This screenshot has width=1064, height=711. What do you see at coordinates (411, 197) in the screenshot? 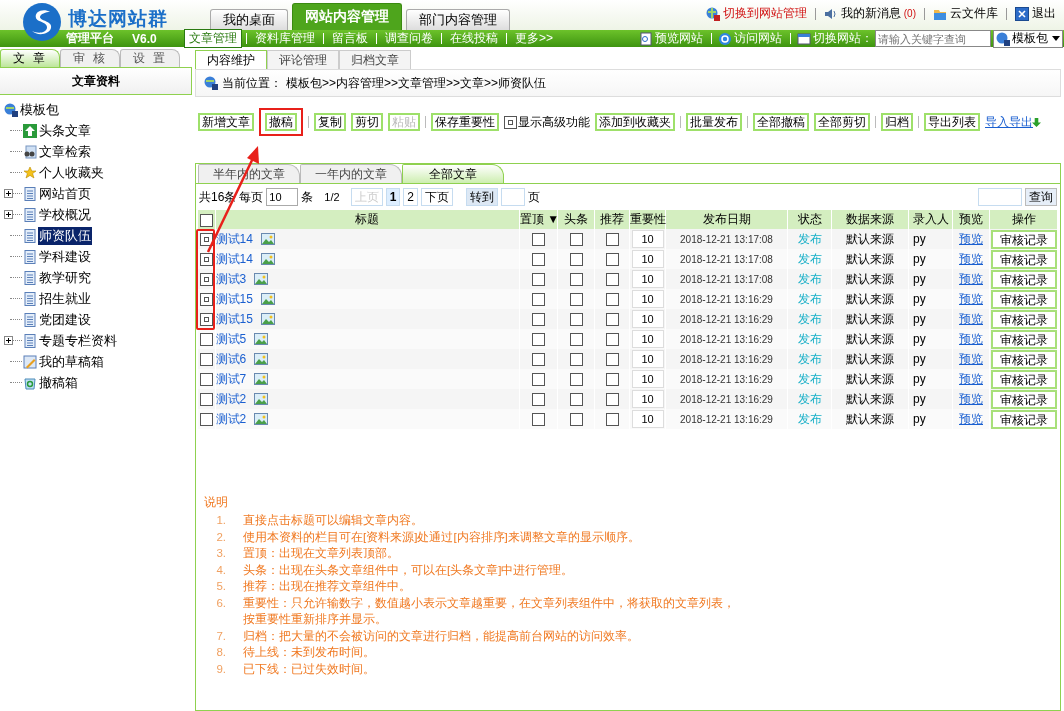
I see `page-button: 2` at bounding box center [411, 197].